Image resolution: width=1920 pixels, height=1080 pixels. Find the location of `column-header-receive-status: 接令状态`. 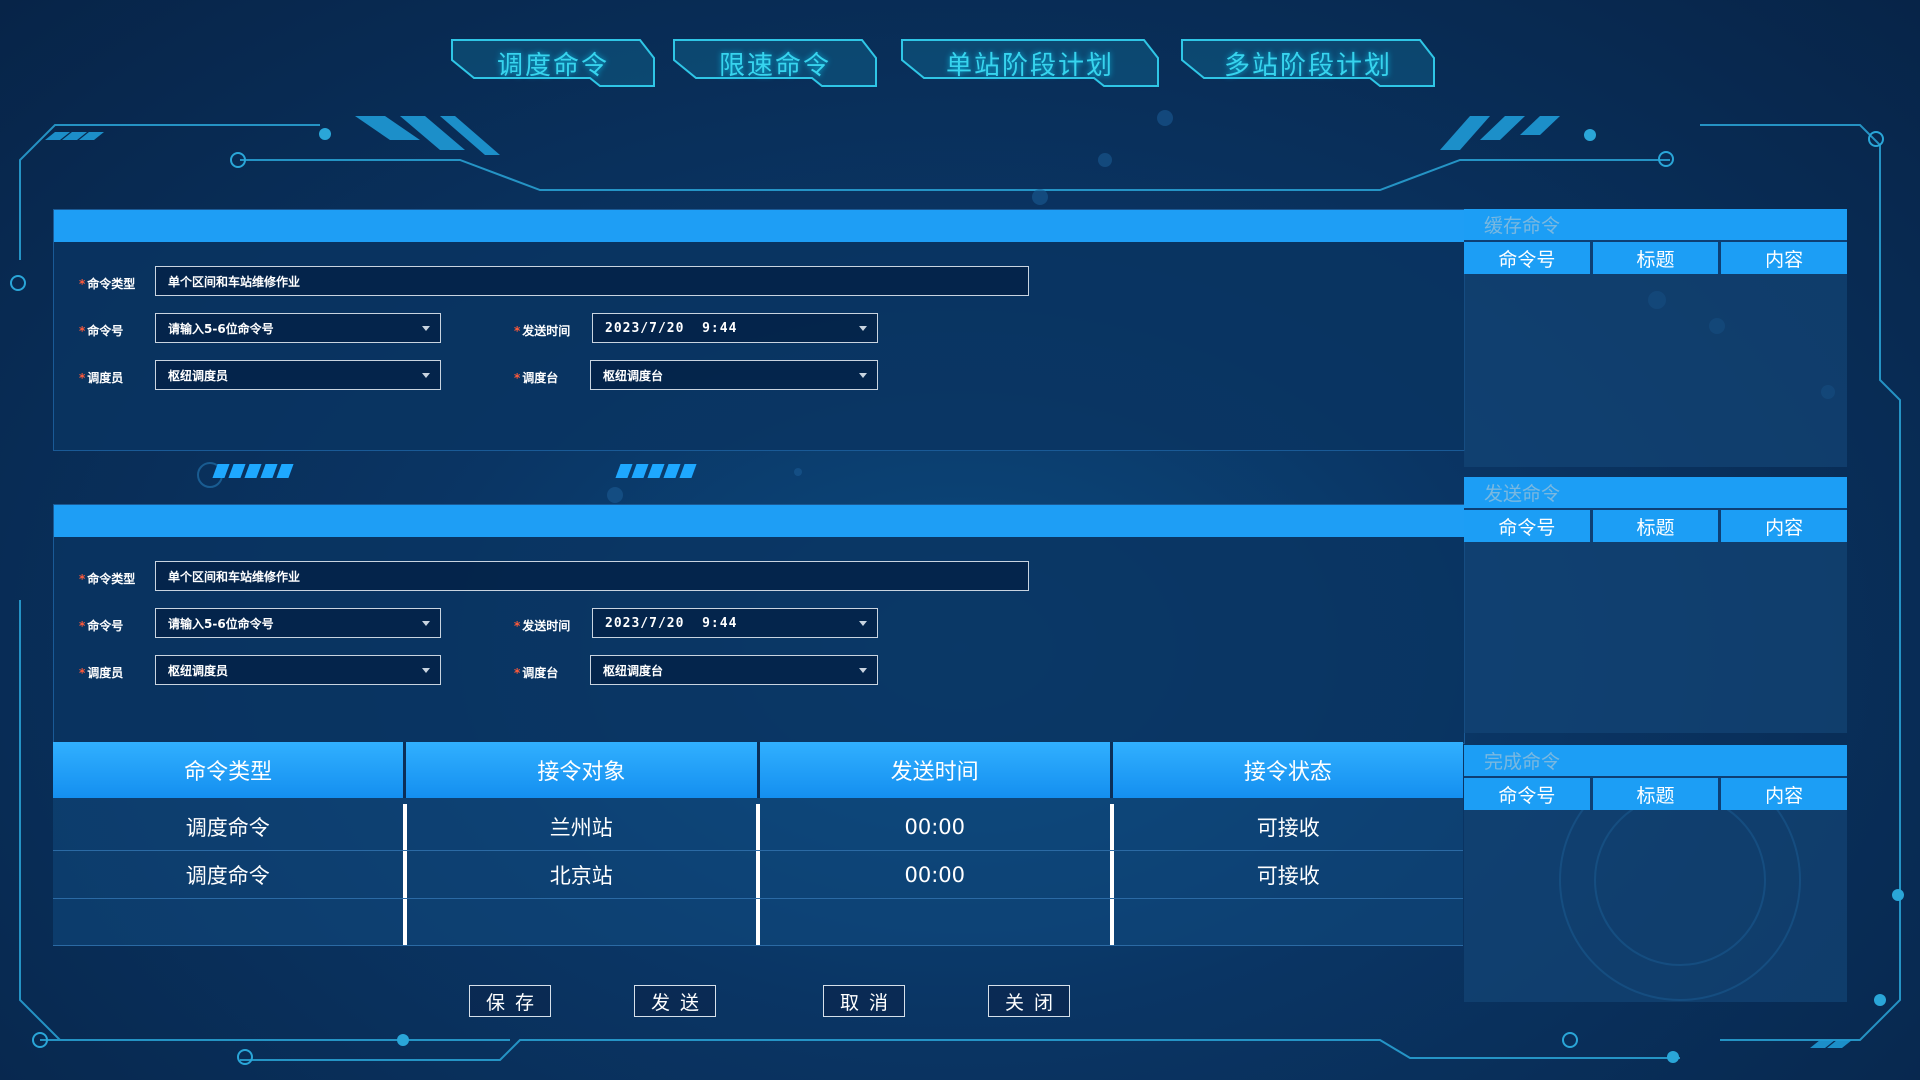

column-header-receive-status: 接令状态 is located at coordinates (1287, 770).